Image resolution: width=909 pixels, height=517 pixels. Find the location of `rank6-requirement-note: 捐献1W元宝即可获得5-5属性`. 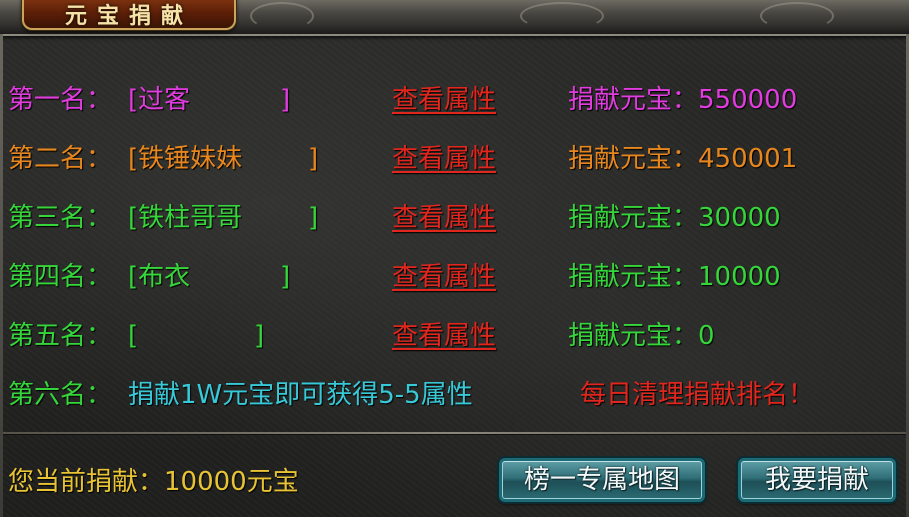

rank6-requirement-note: 捐献1W元宝即可获得5-5属性 is located at coordinates (300, 395).